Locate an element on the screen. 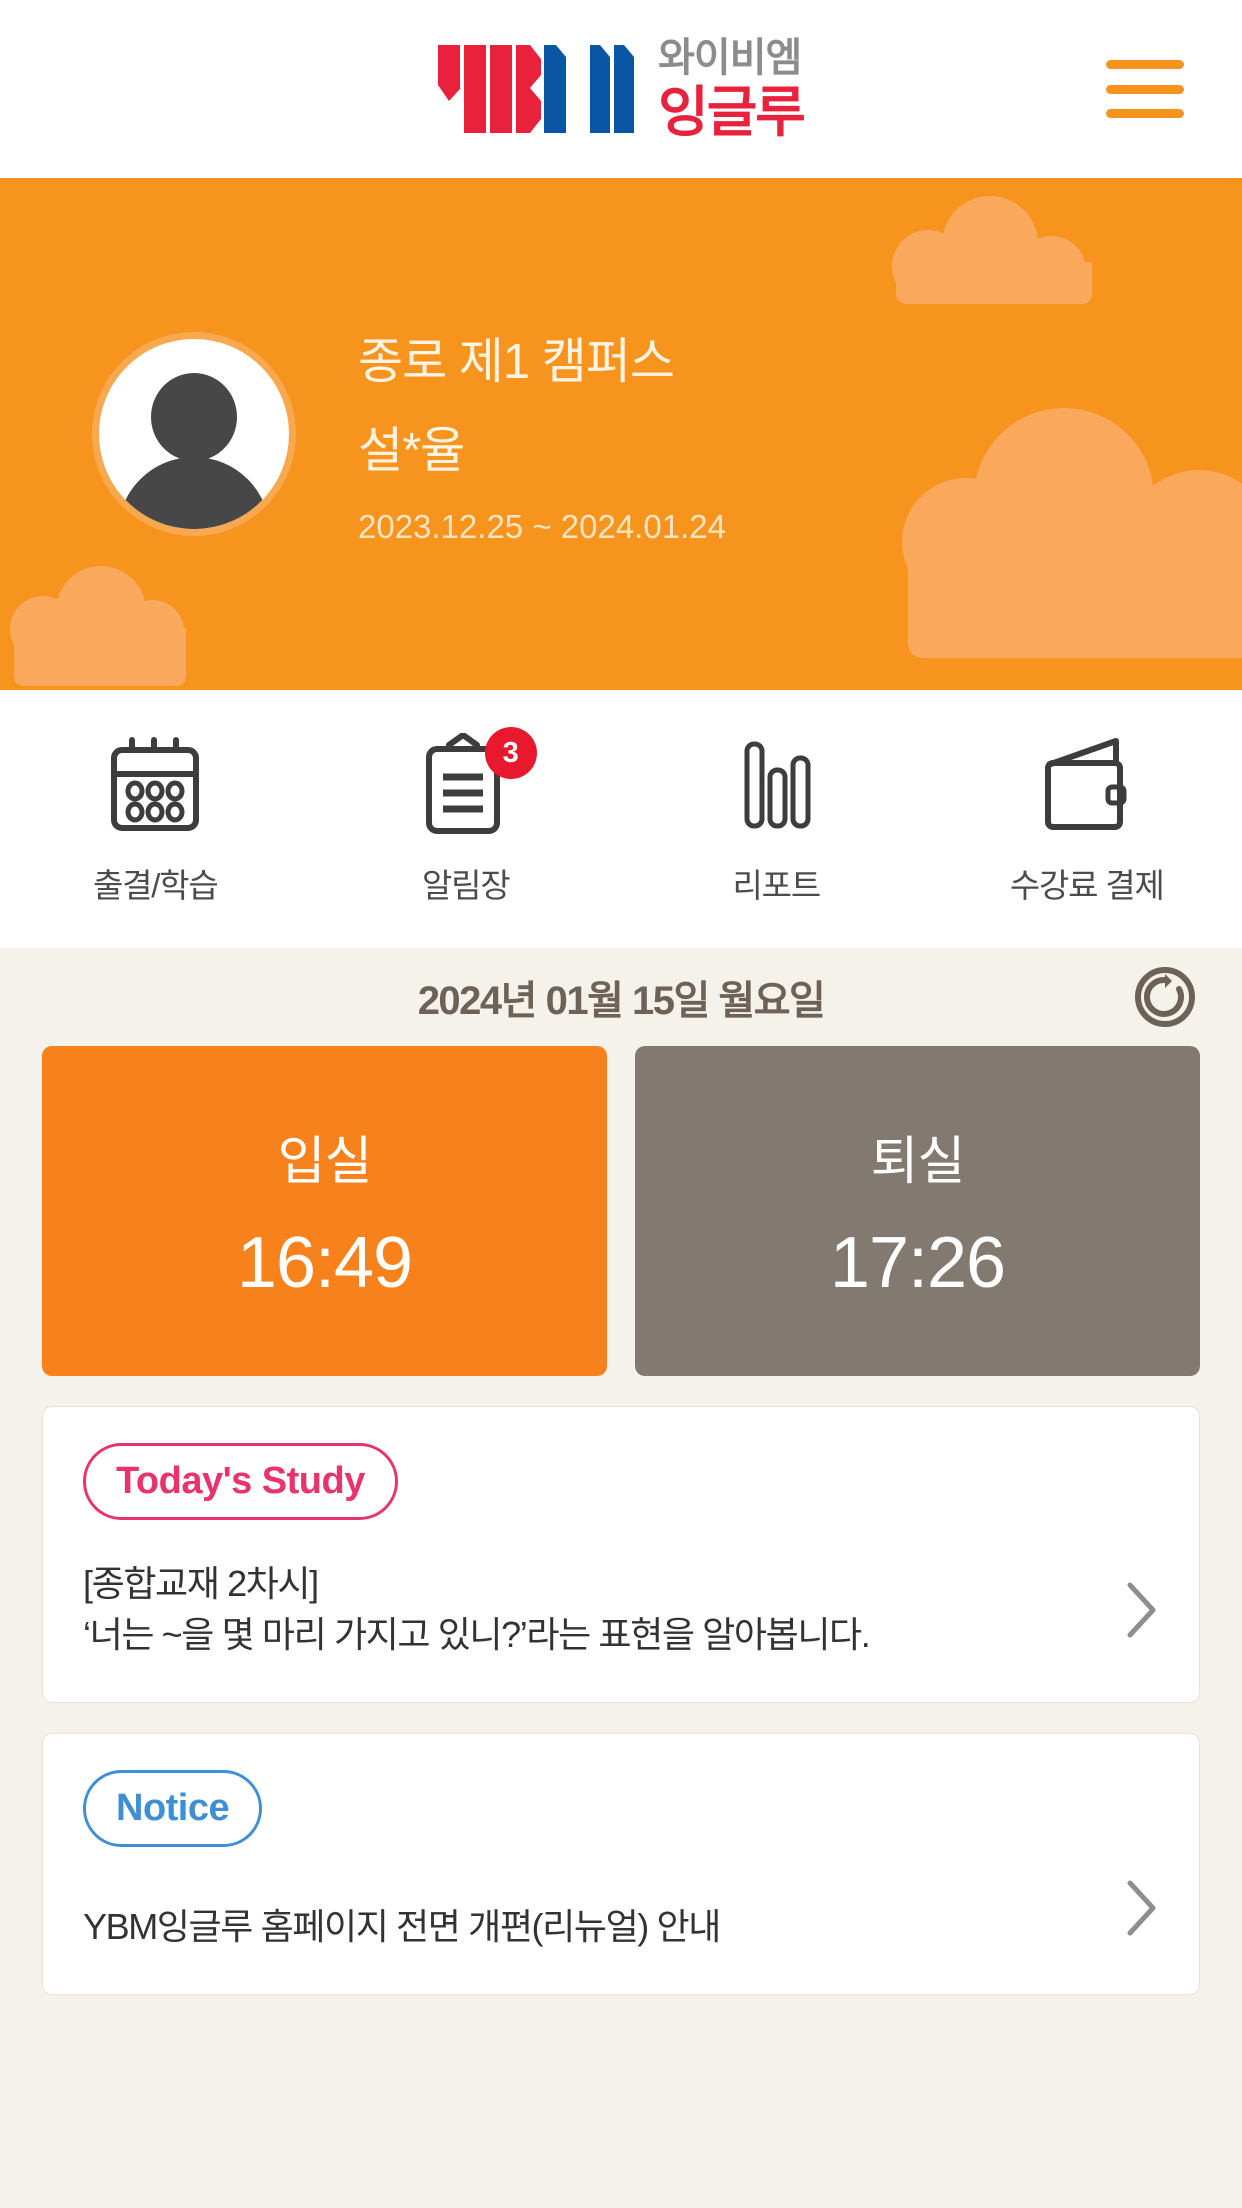  calendar-icon is located at coordinates (155, 784).